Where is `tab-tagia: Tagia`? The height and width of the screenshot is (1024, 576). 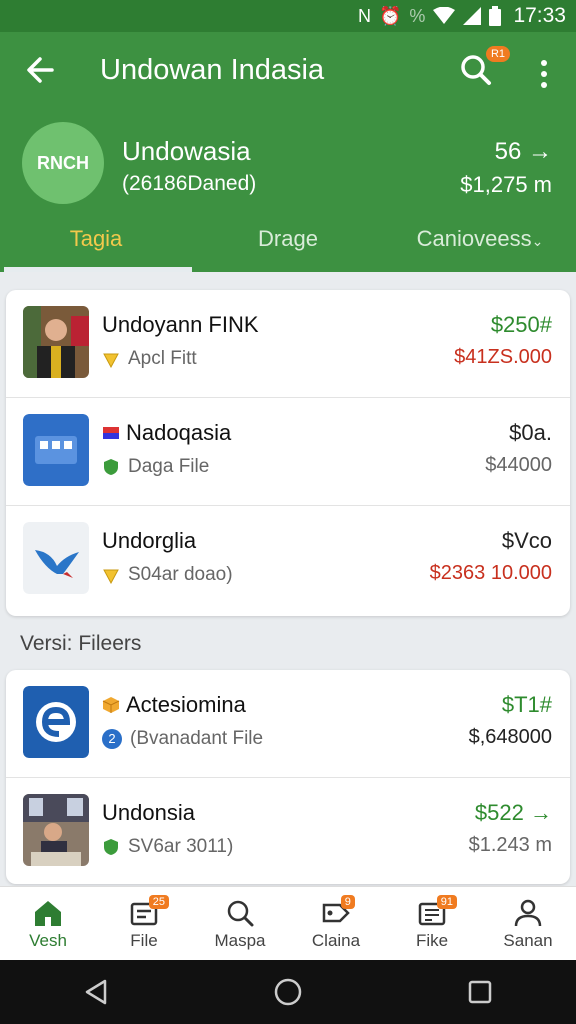
tab-tagia: Tagia is located at coordinates (96, 244).